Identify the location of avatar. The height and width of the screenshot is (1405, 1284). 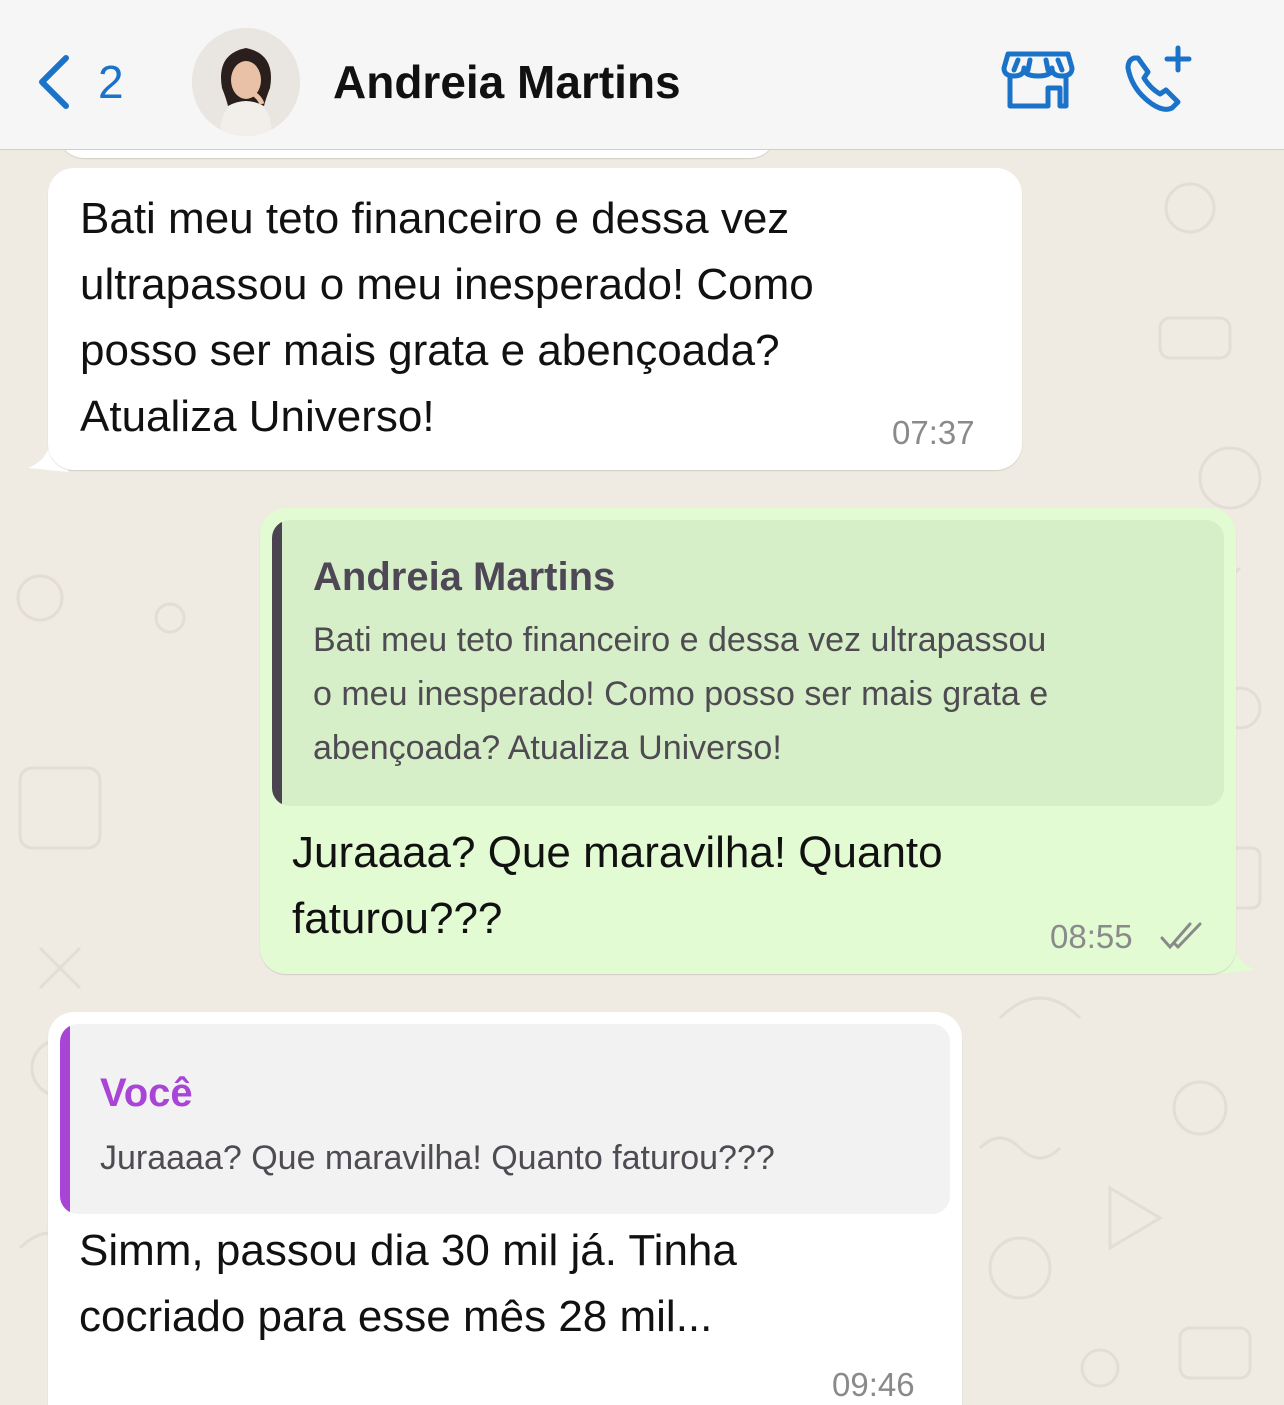
(246, 82).